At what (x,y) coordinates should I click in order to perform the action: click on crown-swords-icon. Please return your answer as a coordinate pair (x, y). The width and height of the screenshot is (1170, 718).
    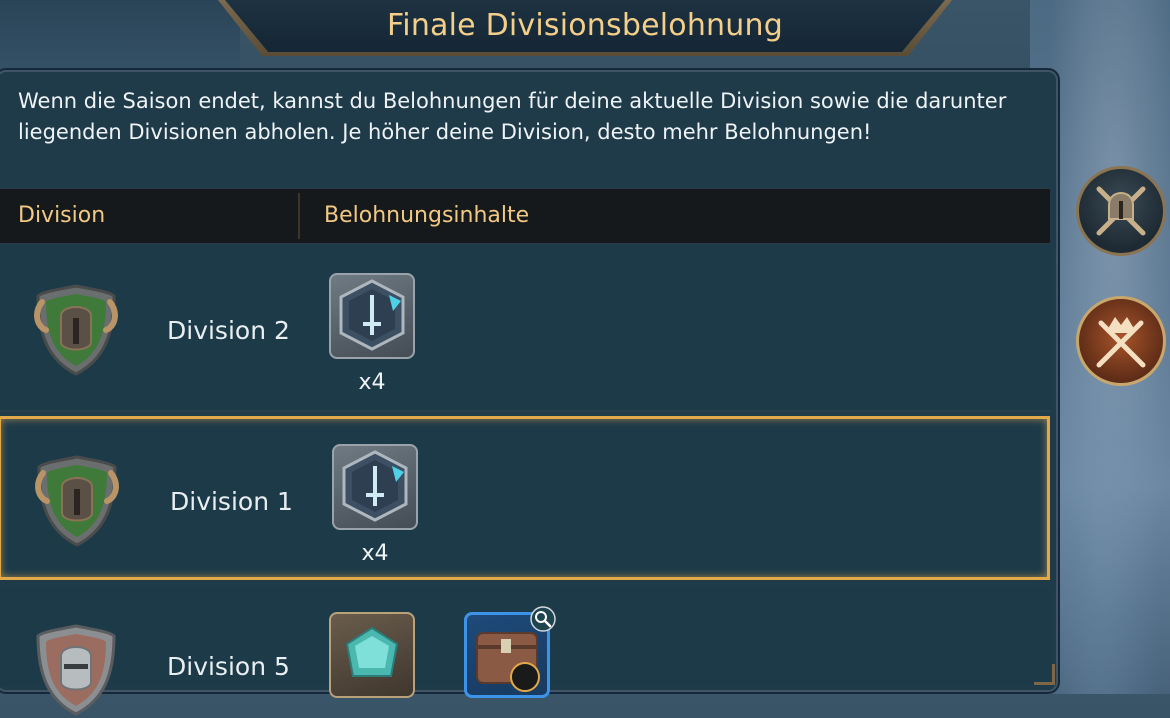
    Looking at the image, I should click on (1121, 342).